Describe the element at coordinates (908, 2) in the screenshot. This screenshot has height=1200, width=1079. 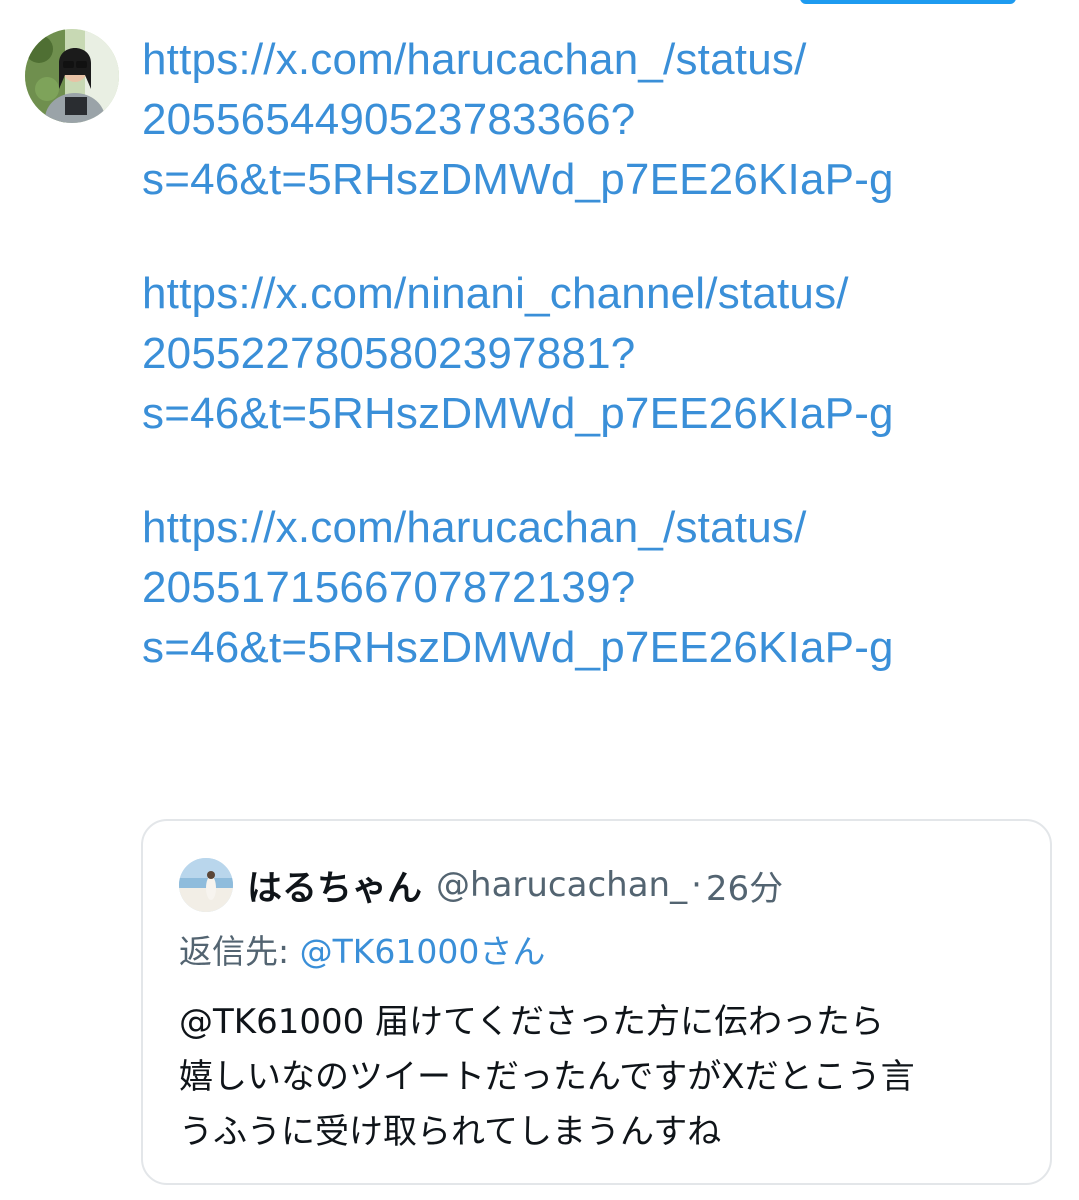
I see `top-button-edge` at that location.